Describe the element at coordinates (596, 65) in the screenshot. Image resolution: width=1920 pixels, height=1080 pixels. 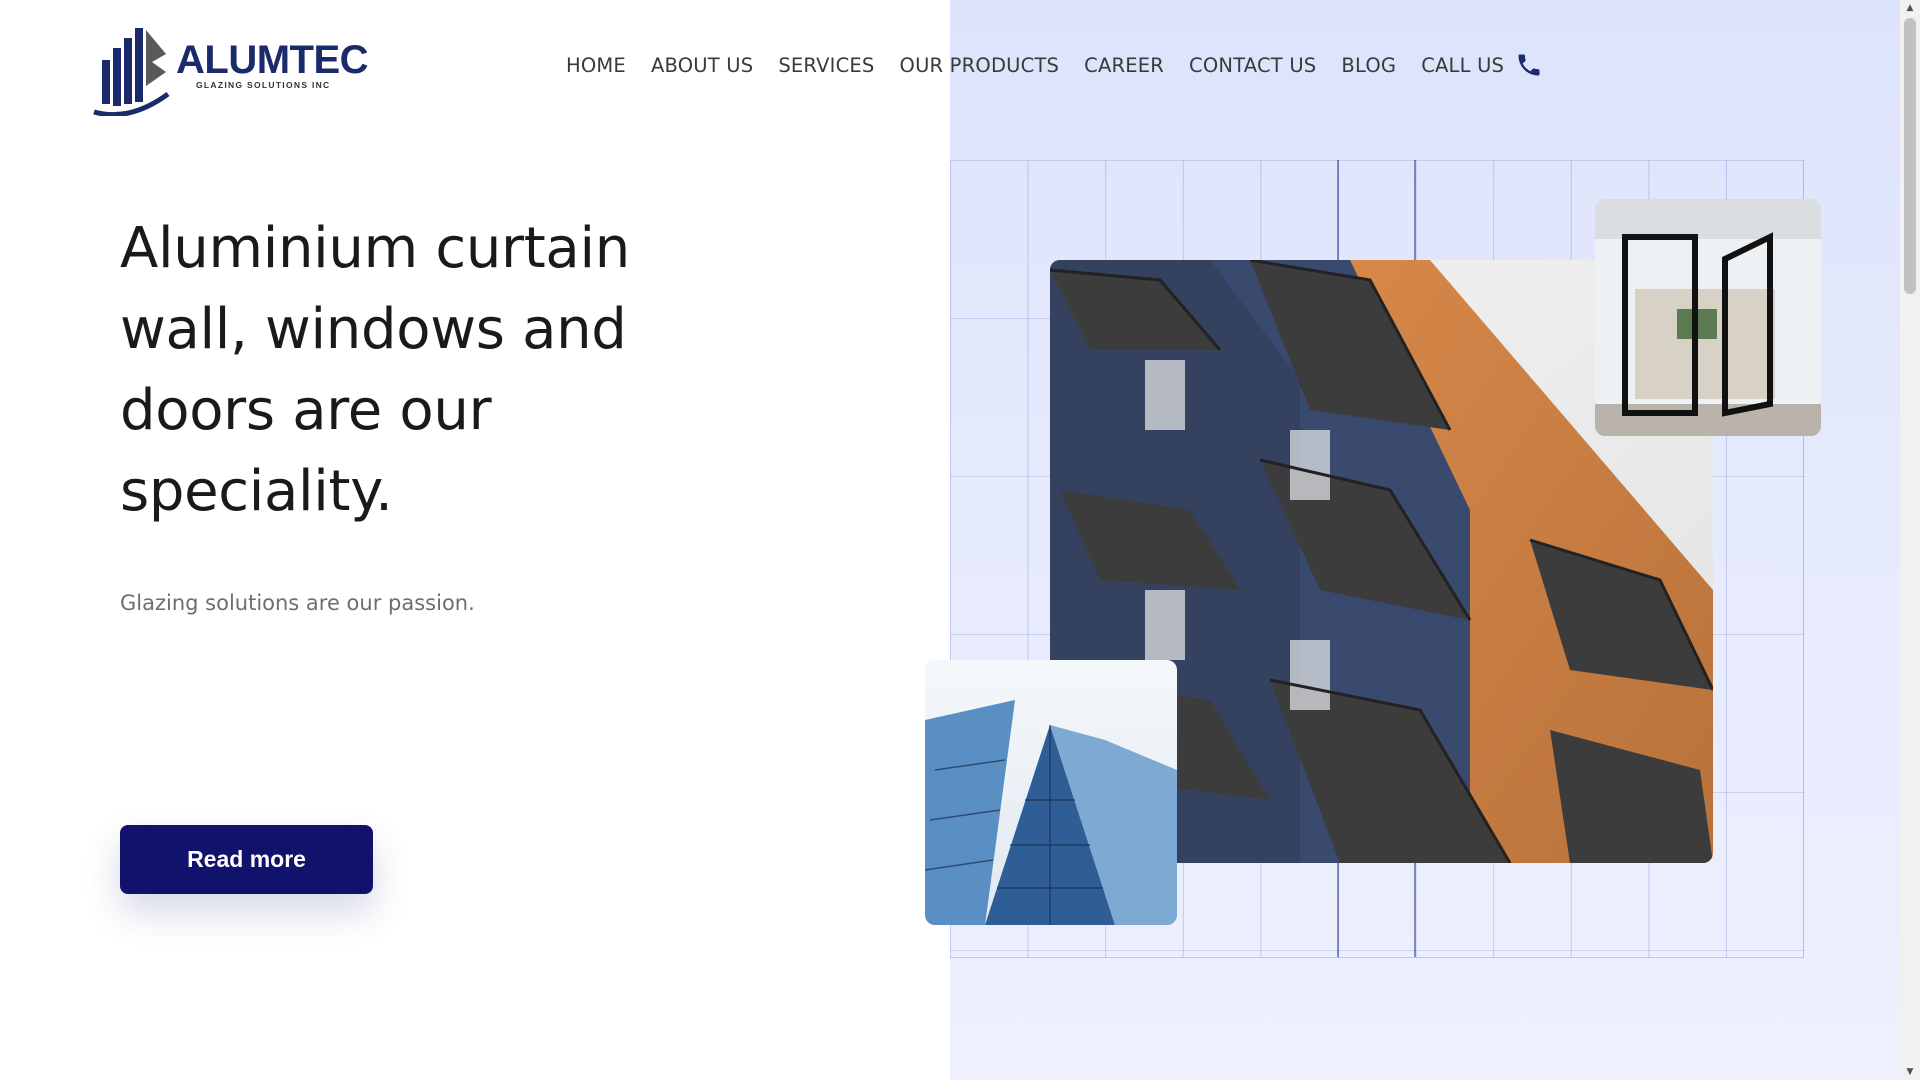
I see `nav-home: HOME` at that location.